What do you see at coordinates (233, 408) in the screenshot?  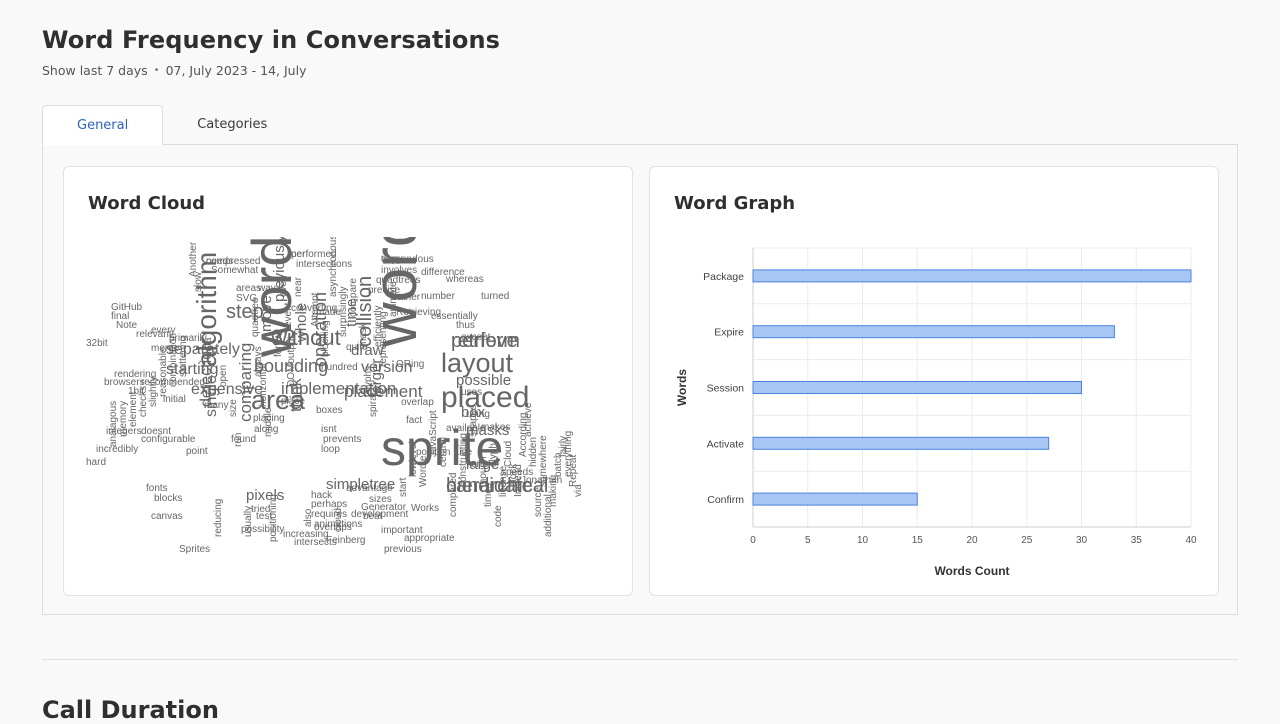 I see `cloud-word-vertical: size` at bounding box center [233, 408].